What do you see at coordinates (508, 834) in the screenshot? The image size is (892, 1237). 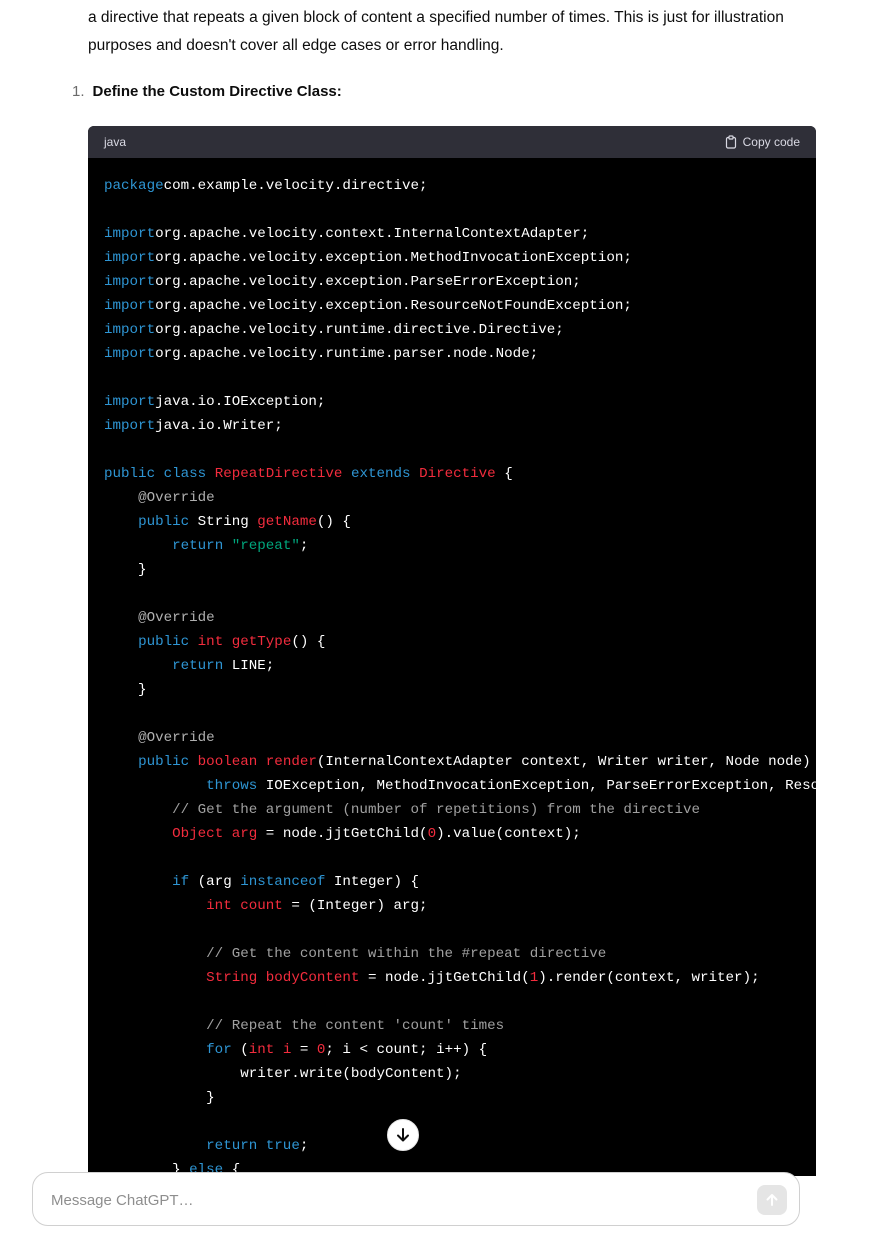 I see `code-token: ).value(context);` at bounding box center [508, 834].